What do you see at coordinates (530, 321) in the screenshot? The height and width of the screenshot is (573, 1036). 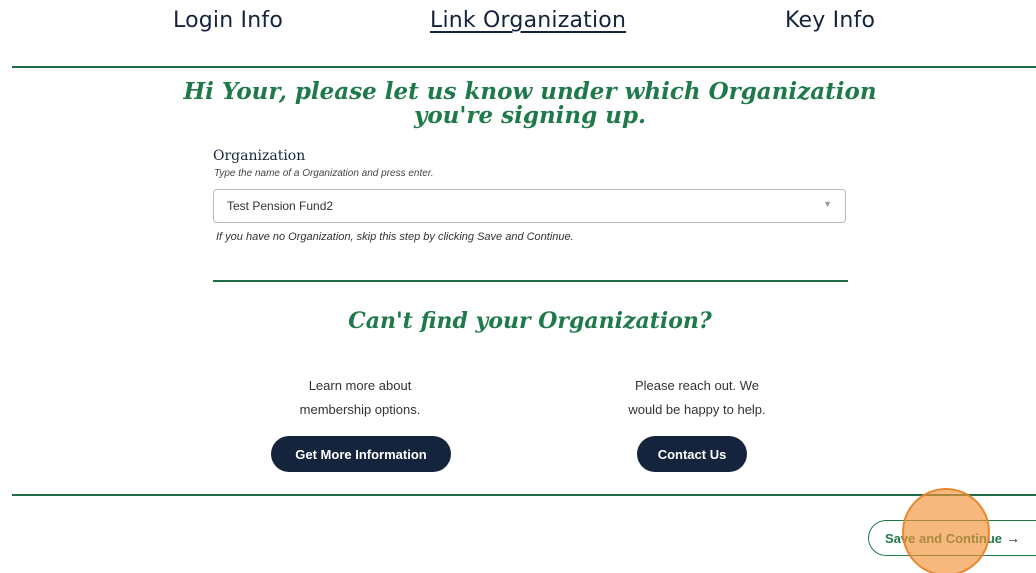 I see `cant-find-heading: Can't find your Organization?` at bounding box center [530, 321].